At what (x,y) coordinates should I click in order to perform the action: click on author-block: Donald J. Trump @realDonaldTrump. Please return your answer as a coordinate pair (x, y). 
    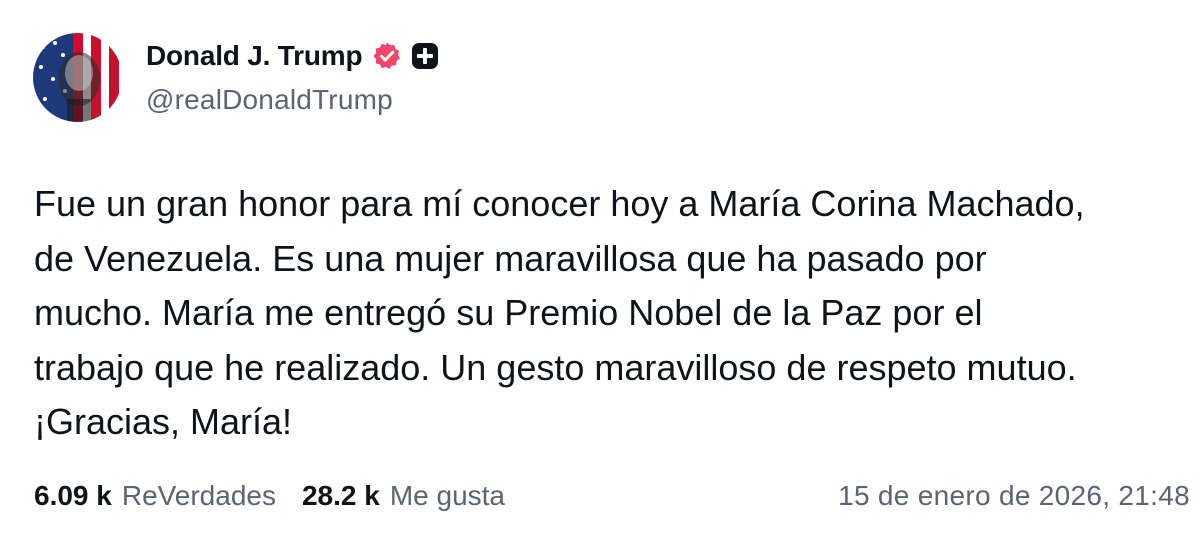
    Looking at the image, I should click on (292, 77).